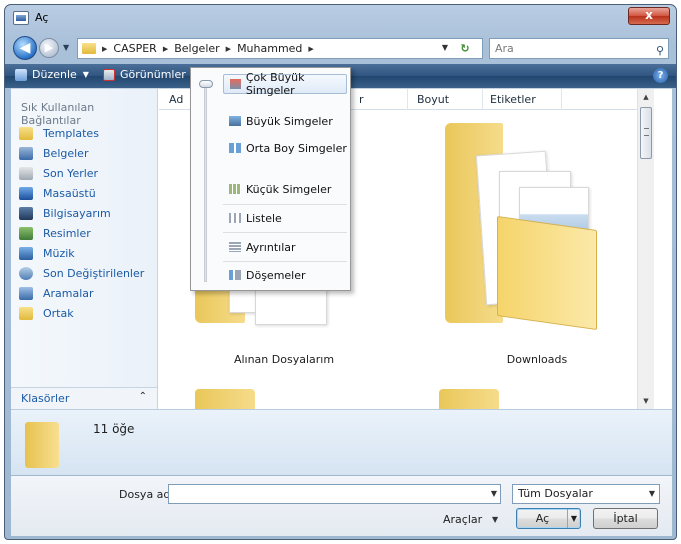  What do you see at coordinates (49, 48) in the screenshot?
I see `forward-button: ▶` at bounding box center [49, 48].